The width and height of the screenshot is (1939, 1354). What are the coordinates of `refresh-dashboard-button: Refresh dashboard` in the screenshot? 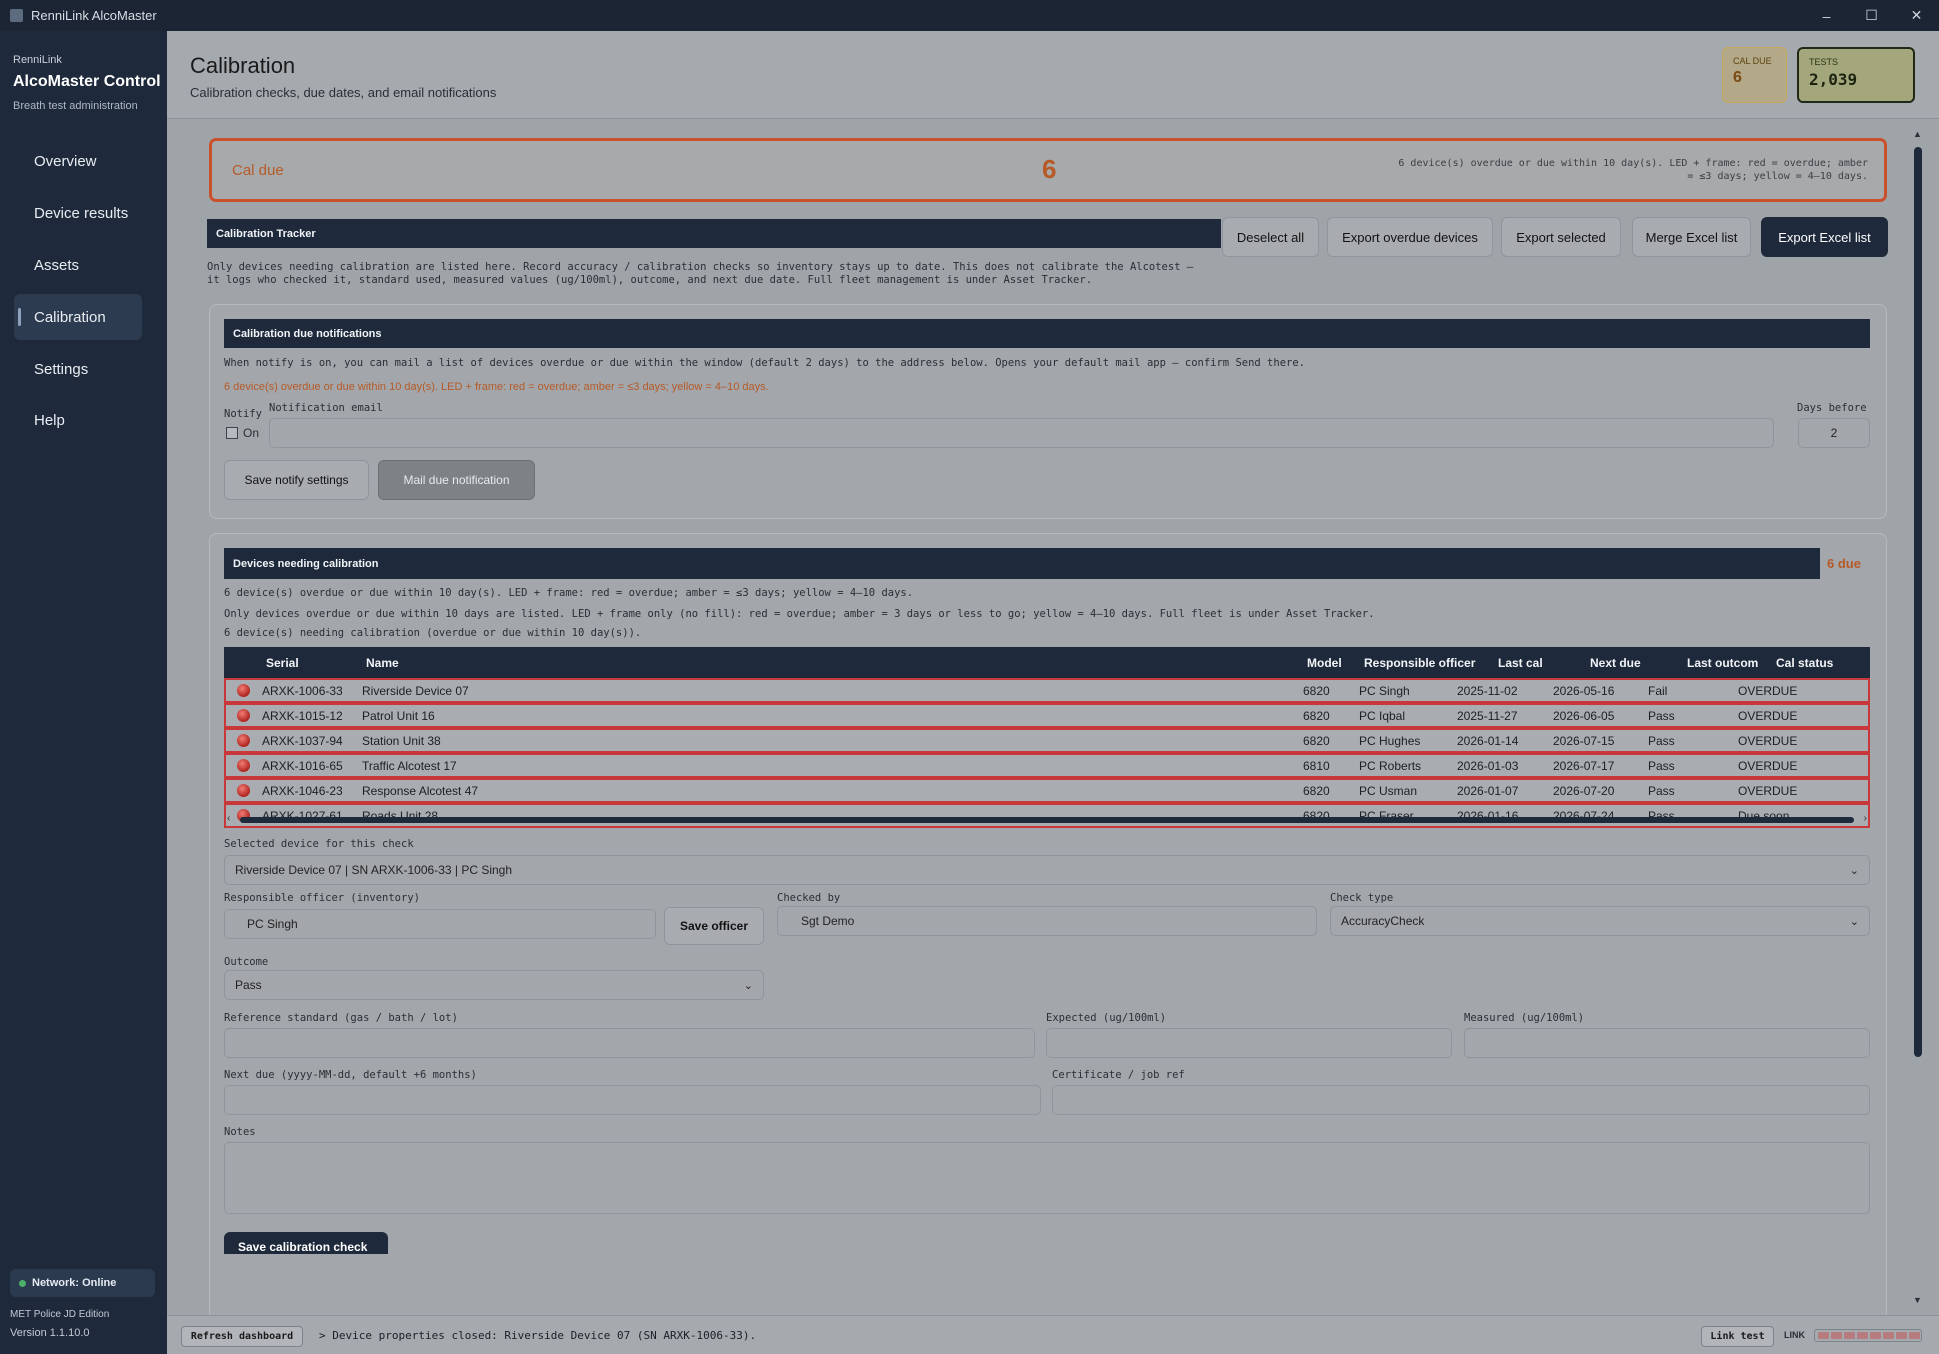 It's located at (242, 1336).